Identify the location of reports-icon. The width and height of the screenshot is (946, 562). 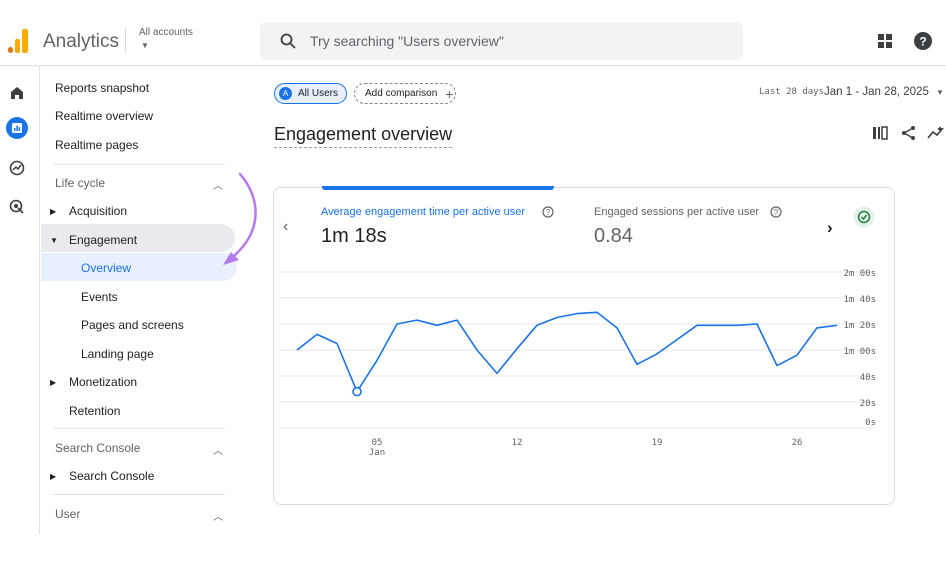
(17, 128).